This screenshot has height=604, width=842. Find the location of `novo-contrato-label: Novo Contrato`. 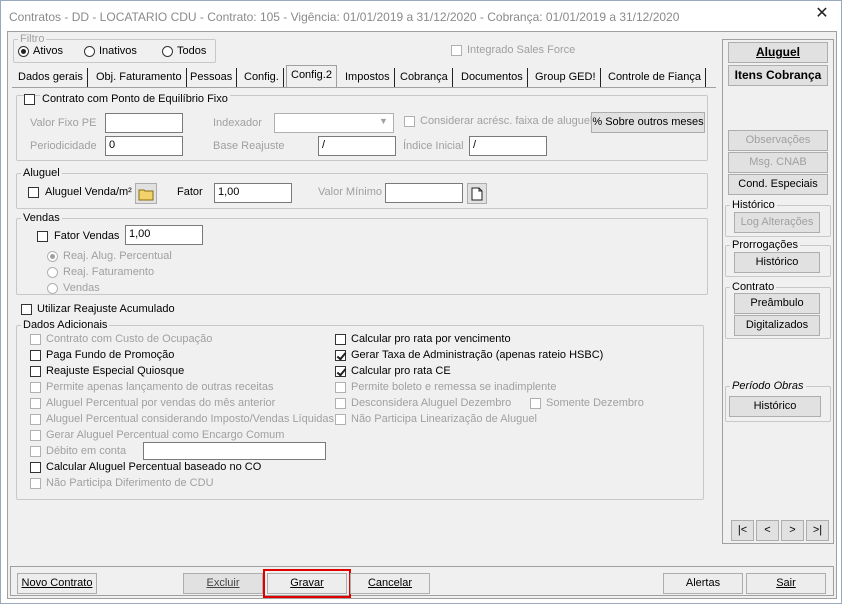

novo-contrato-label: Novo Contrato is located at coordinates (57, 583).